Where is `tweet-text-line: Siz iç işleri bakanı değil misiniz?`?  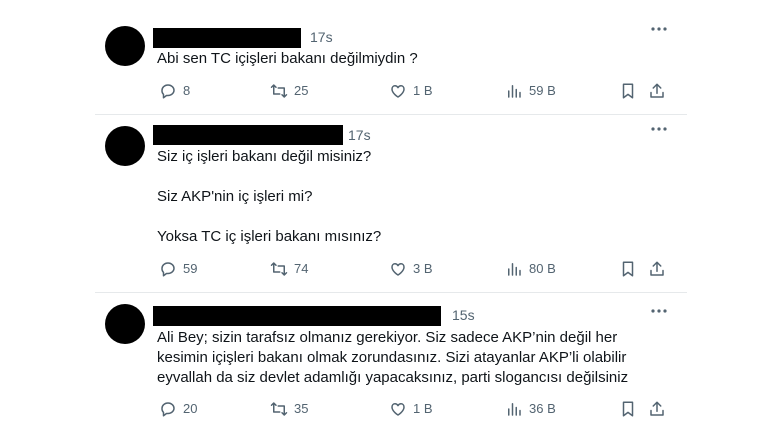 tweet-text-line: Siz iç işleri bakanı değil misiniz? is located at coordinates (264, 156).